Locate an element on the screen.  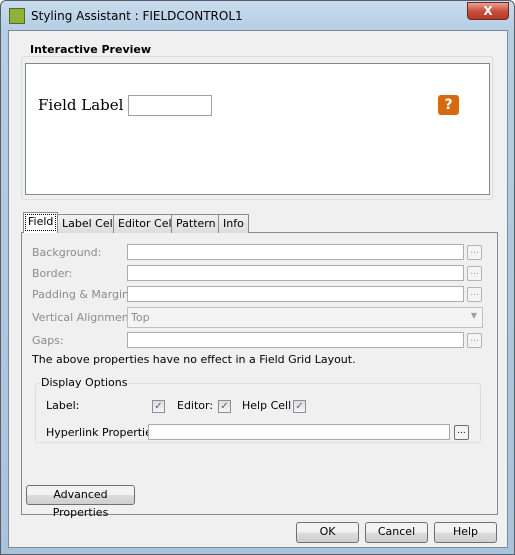
display-options-label: Display Options is located at coordinates (84, 382).